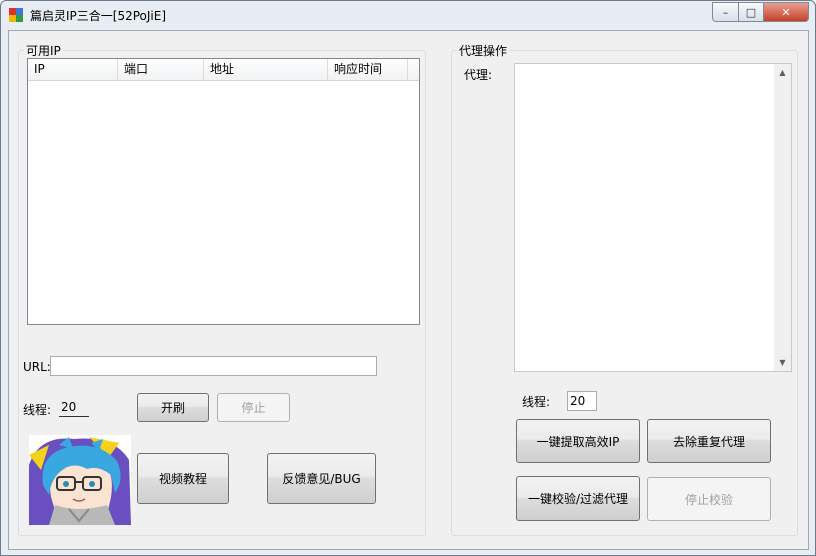  Describe the element at coordinates (37, 410) in the screenshot. I see `threads-label: 线程:` at that location.